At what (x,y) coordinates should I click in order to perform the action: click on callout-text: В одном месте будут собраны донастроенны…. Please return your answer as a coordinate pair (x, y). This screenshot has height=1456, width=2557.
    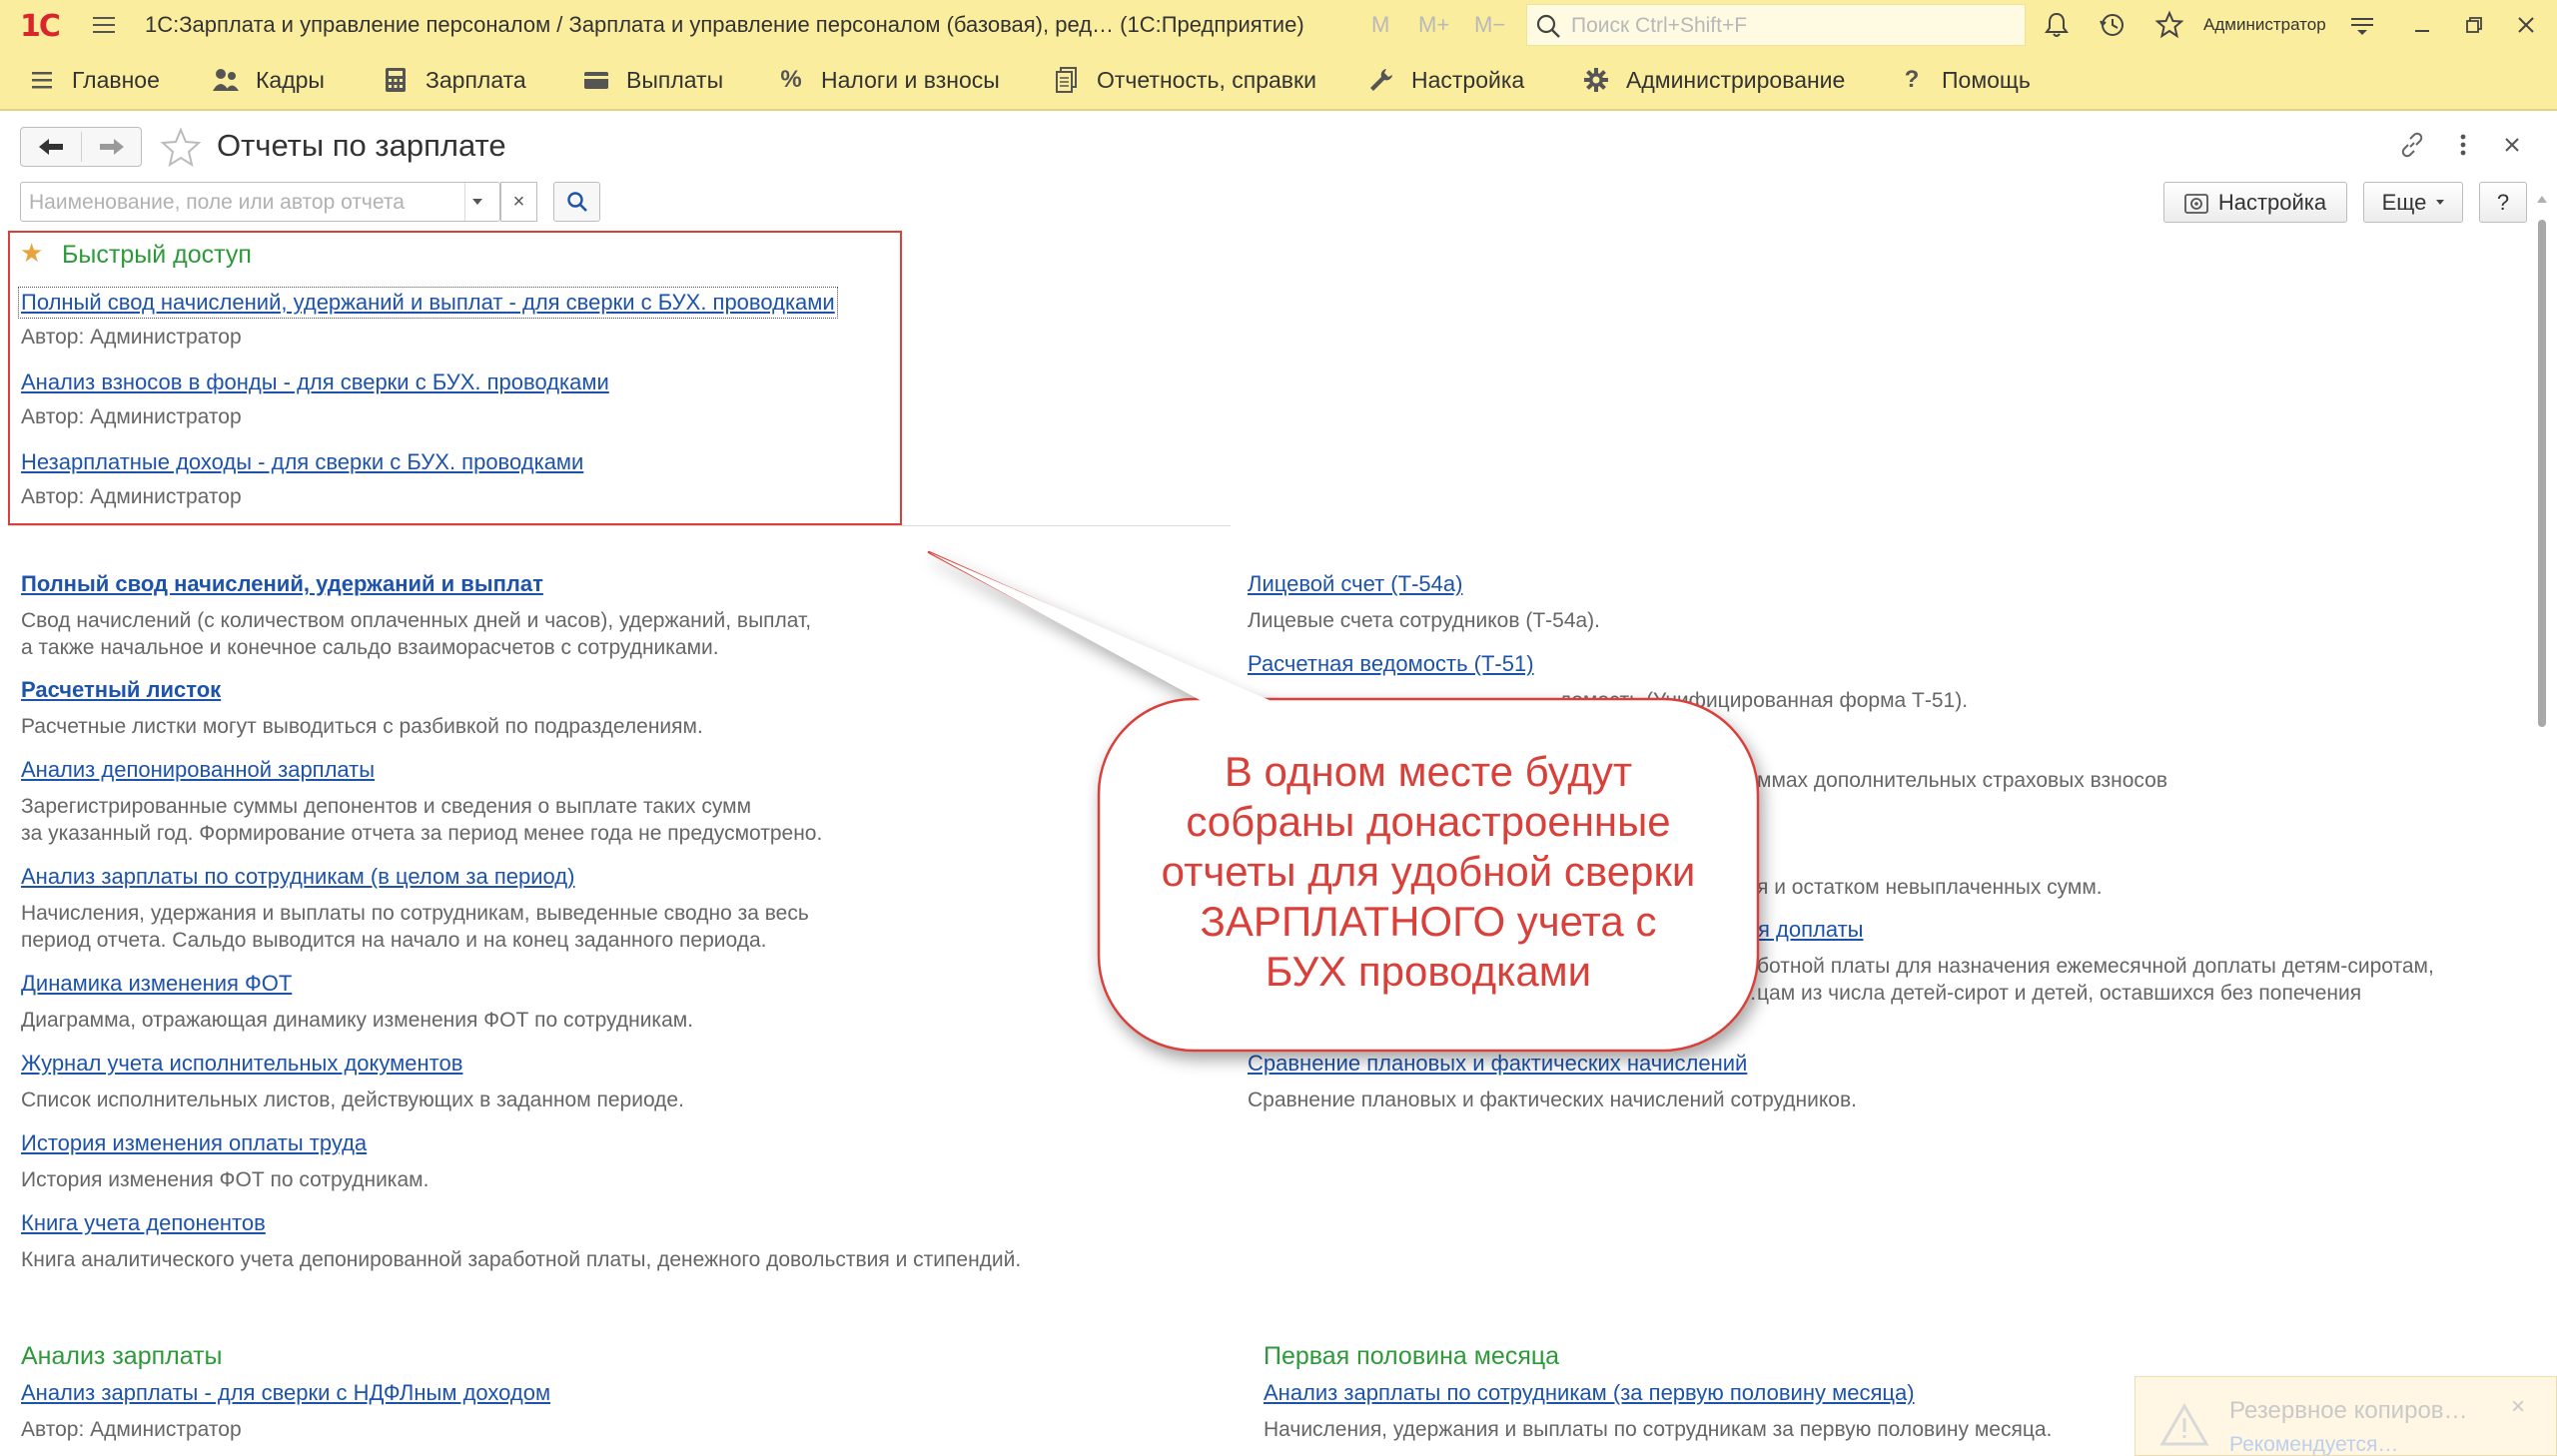
    Looking at the image, I should click on (1428, 871).